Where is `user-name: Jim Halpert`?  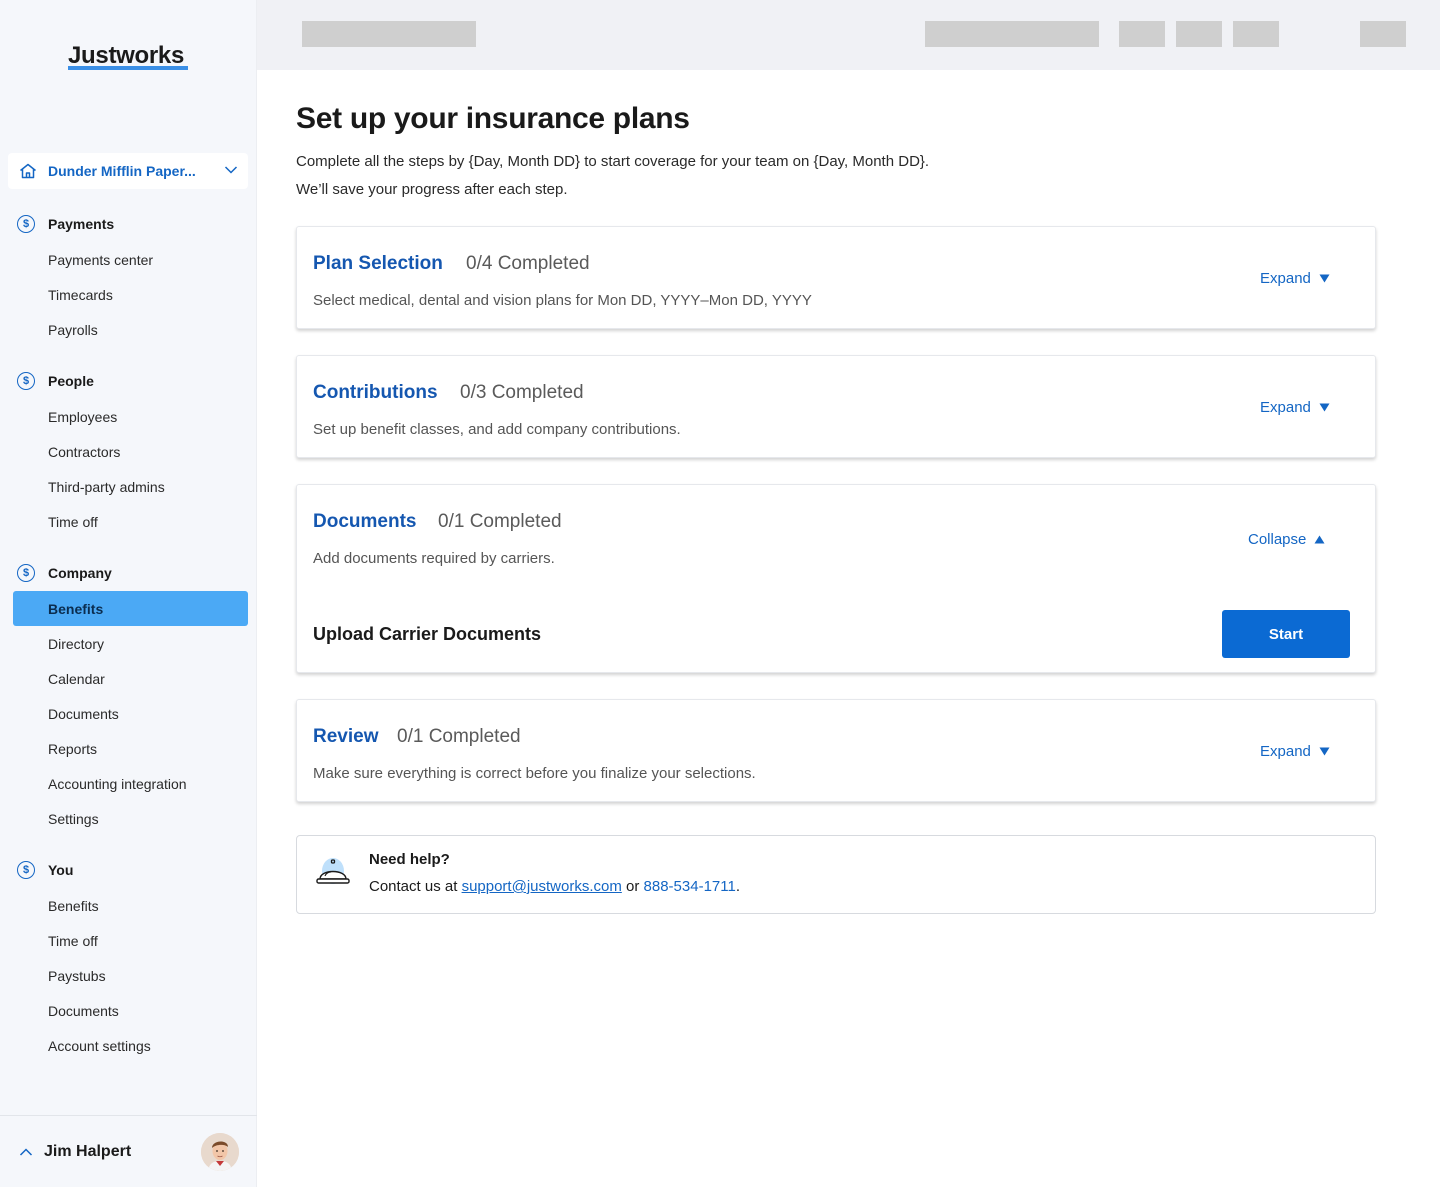 user-name: Jim Halpert is located at coordinates (88, 1151).